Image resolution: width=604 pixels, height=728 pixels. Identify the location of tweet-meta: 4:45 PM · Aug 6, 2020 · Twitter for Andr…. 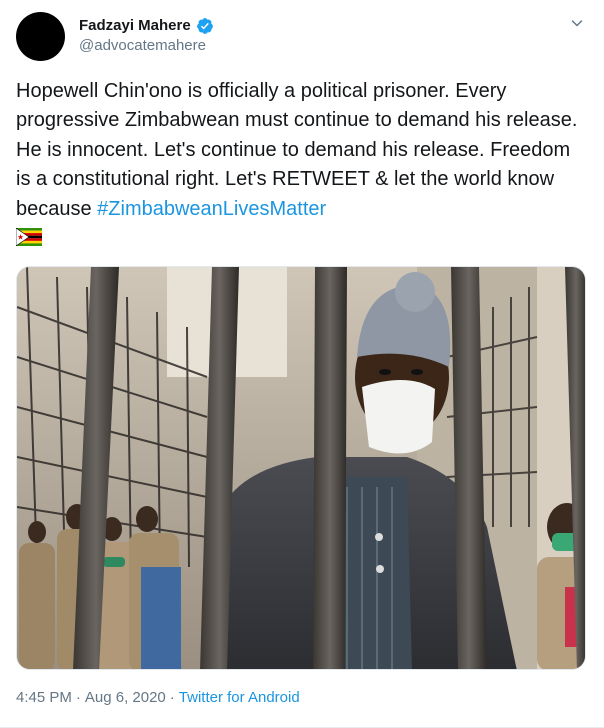
(158, 698).